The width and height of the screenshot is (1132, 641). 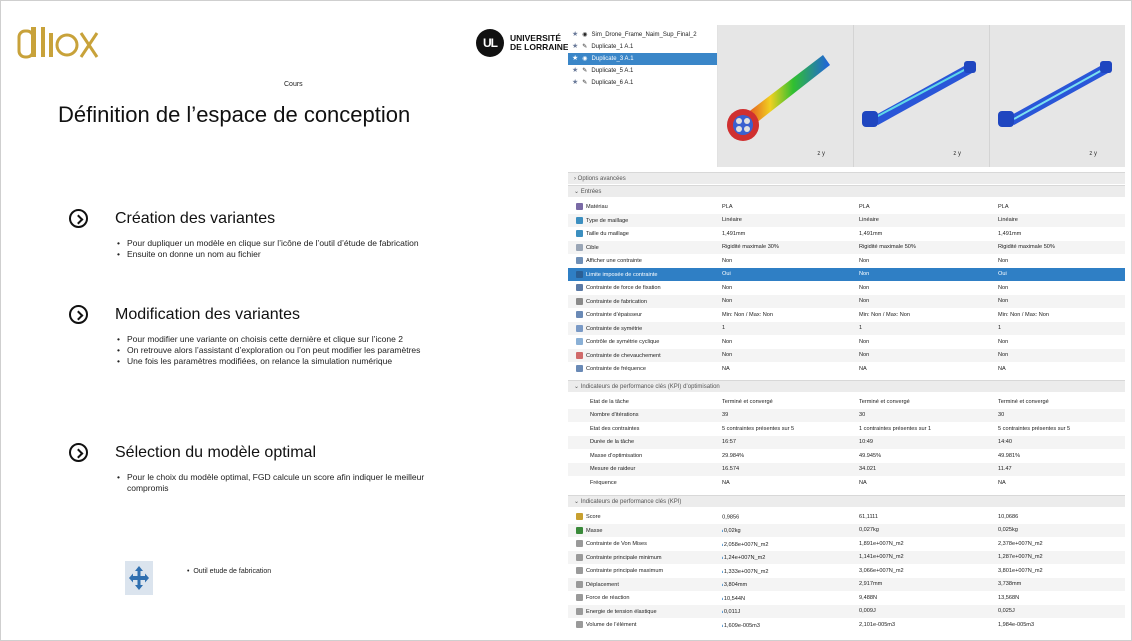 I want to click on tool-label: • Outil etude de fabrication, so click(x=229, y=571).